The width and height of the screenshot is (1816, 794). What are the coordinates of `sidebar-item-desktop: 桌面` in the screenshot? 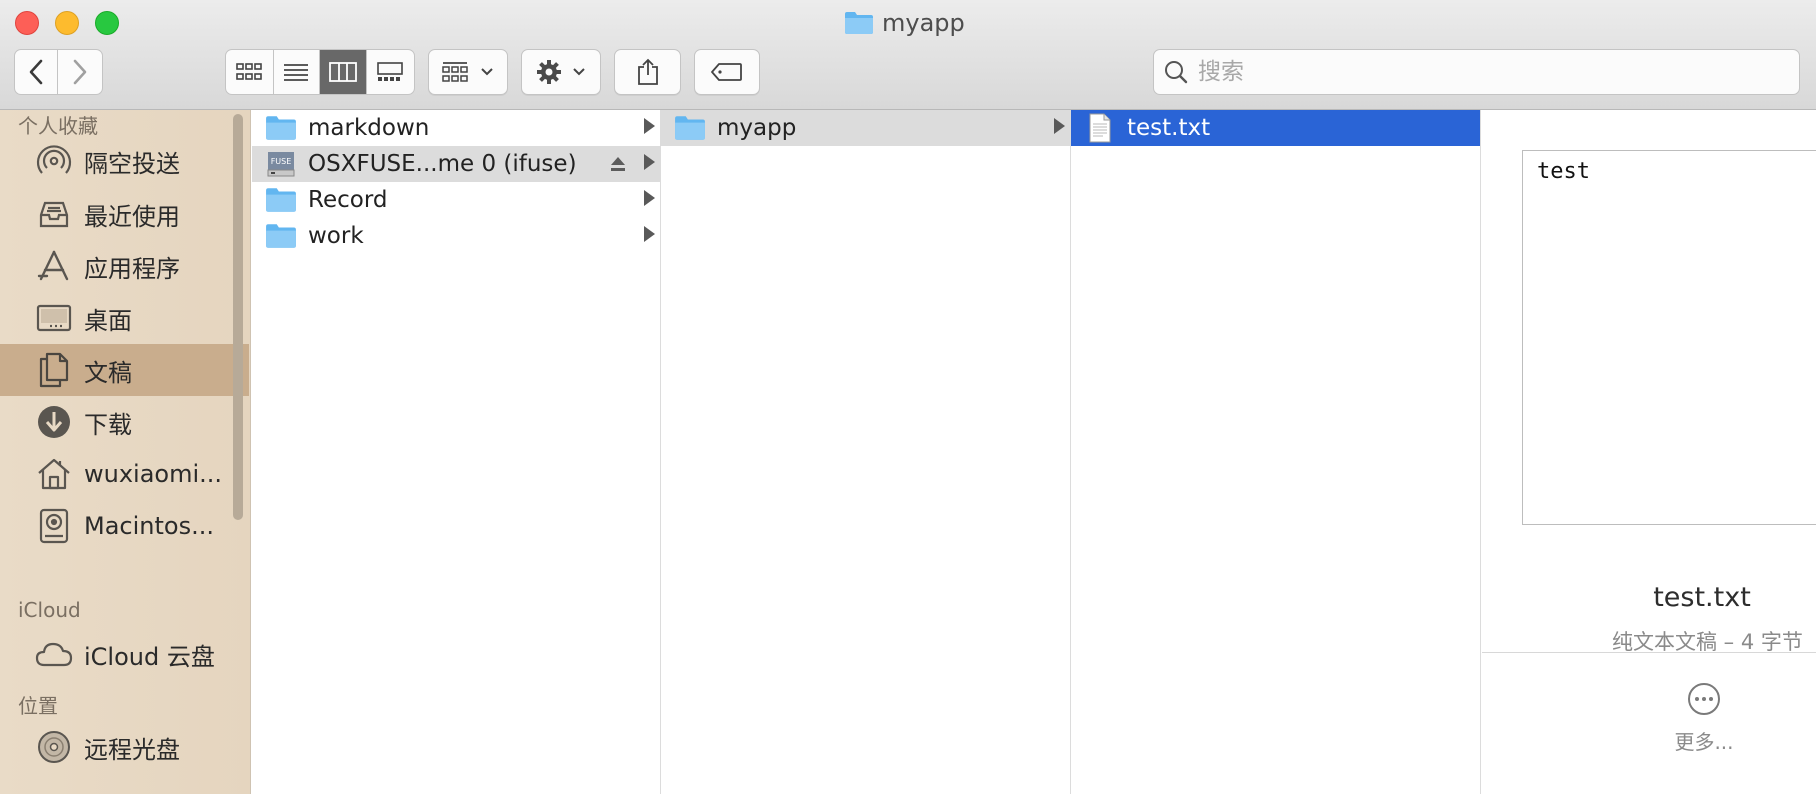 It's located at (124, 318).